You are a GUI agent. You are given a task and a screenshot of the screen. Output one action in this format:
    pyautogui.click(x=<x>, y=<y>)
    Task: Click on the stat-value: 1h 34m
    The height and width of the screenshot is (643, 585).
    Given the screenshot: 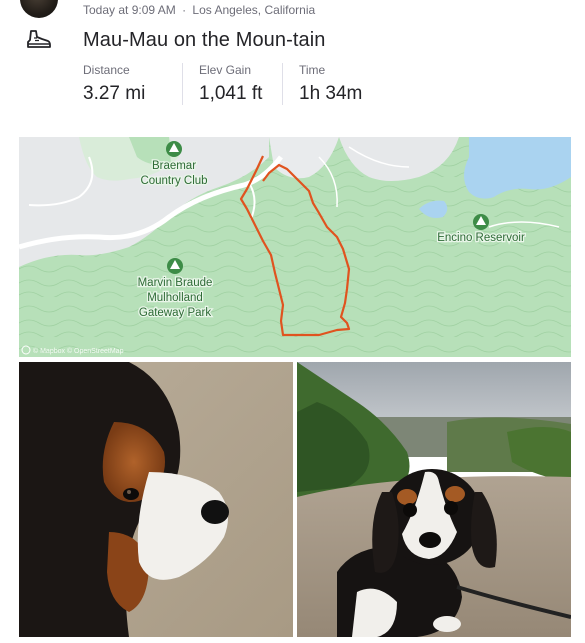 What is the action you would take?
    pyautogui.click(x=331, y=93)
    